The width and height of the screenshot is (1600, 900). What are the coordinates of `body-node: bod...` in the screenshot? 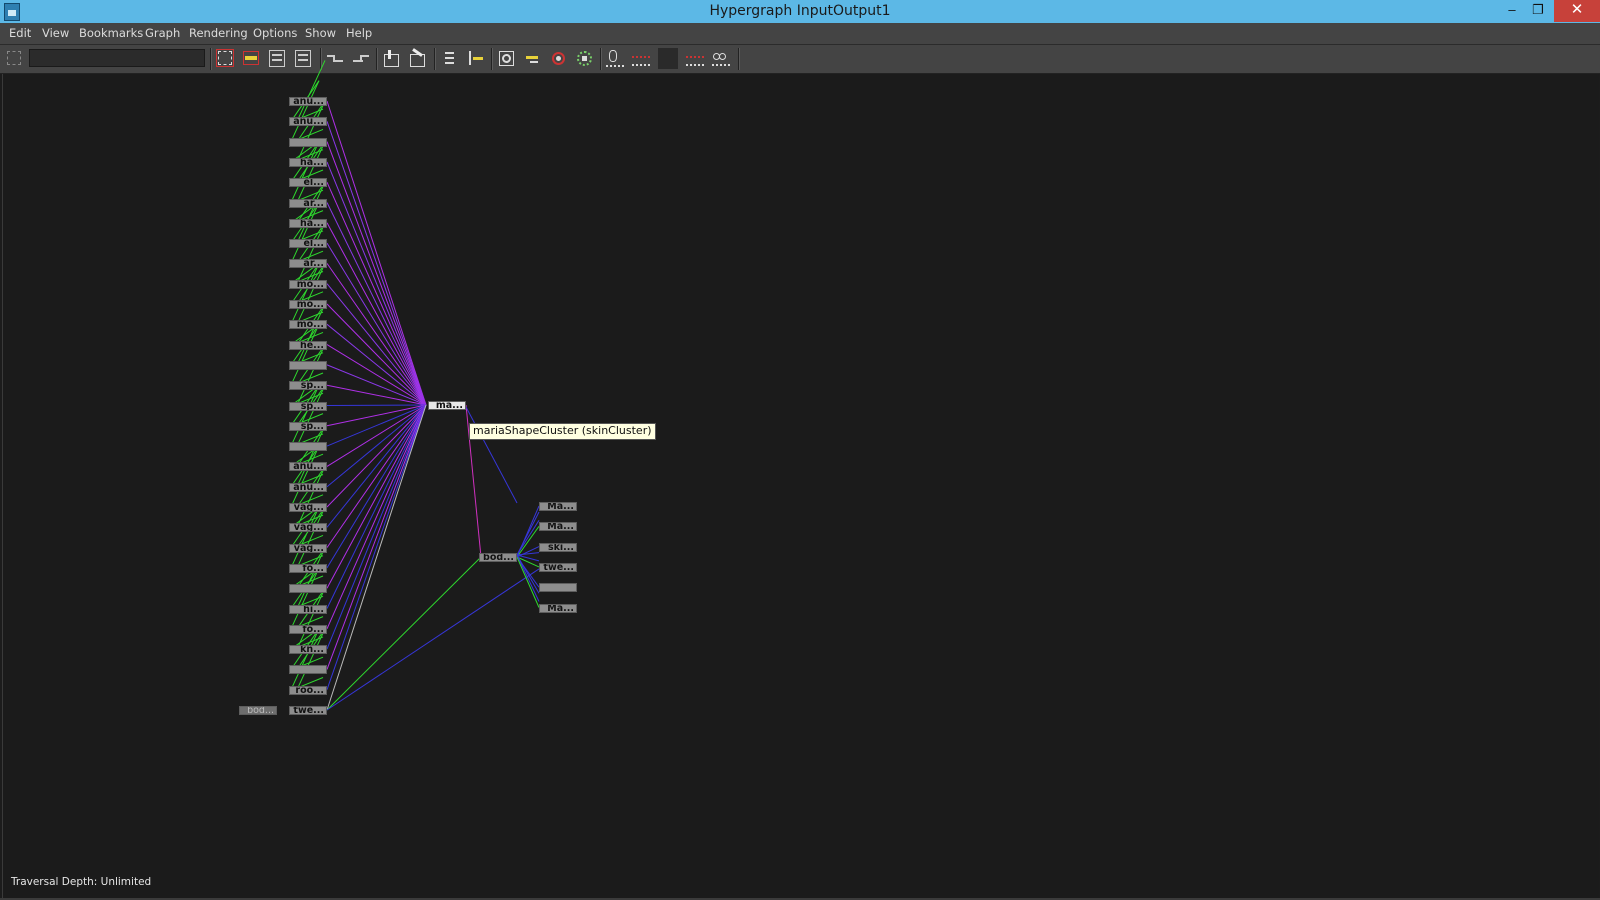 It's located at (498, 557).